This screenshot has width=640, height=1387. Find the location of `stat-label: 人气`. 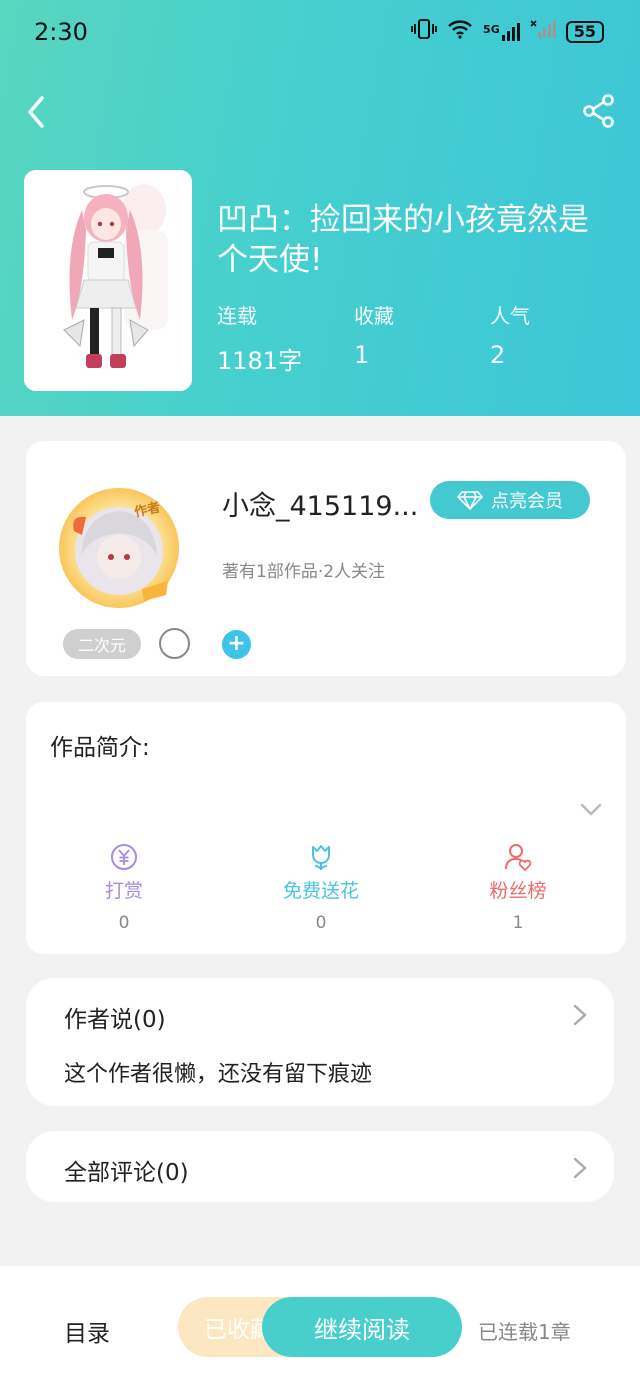

stat-label: 人气 is located at coordinates (510, 316).